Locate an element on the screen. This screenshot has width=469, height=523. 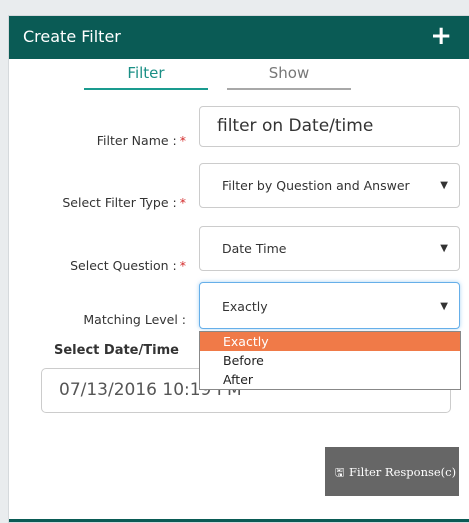
question-label-text: Select Question : is located at coordinates (123, 265).